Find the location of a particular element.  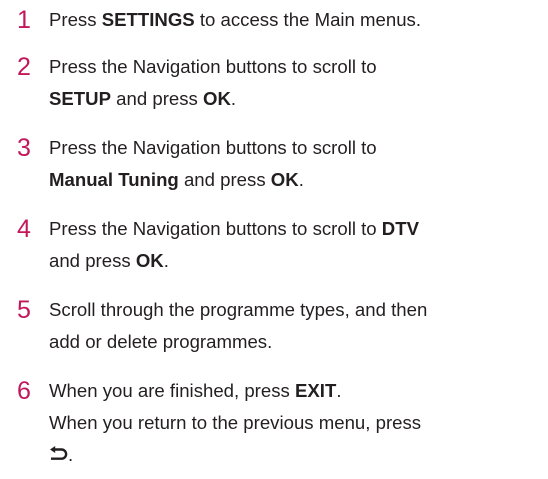

step-text: Press SETTINGS to access the Main menus. is located at coordinates (296, 20).